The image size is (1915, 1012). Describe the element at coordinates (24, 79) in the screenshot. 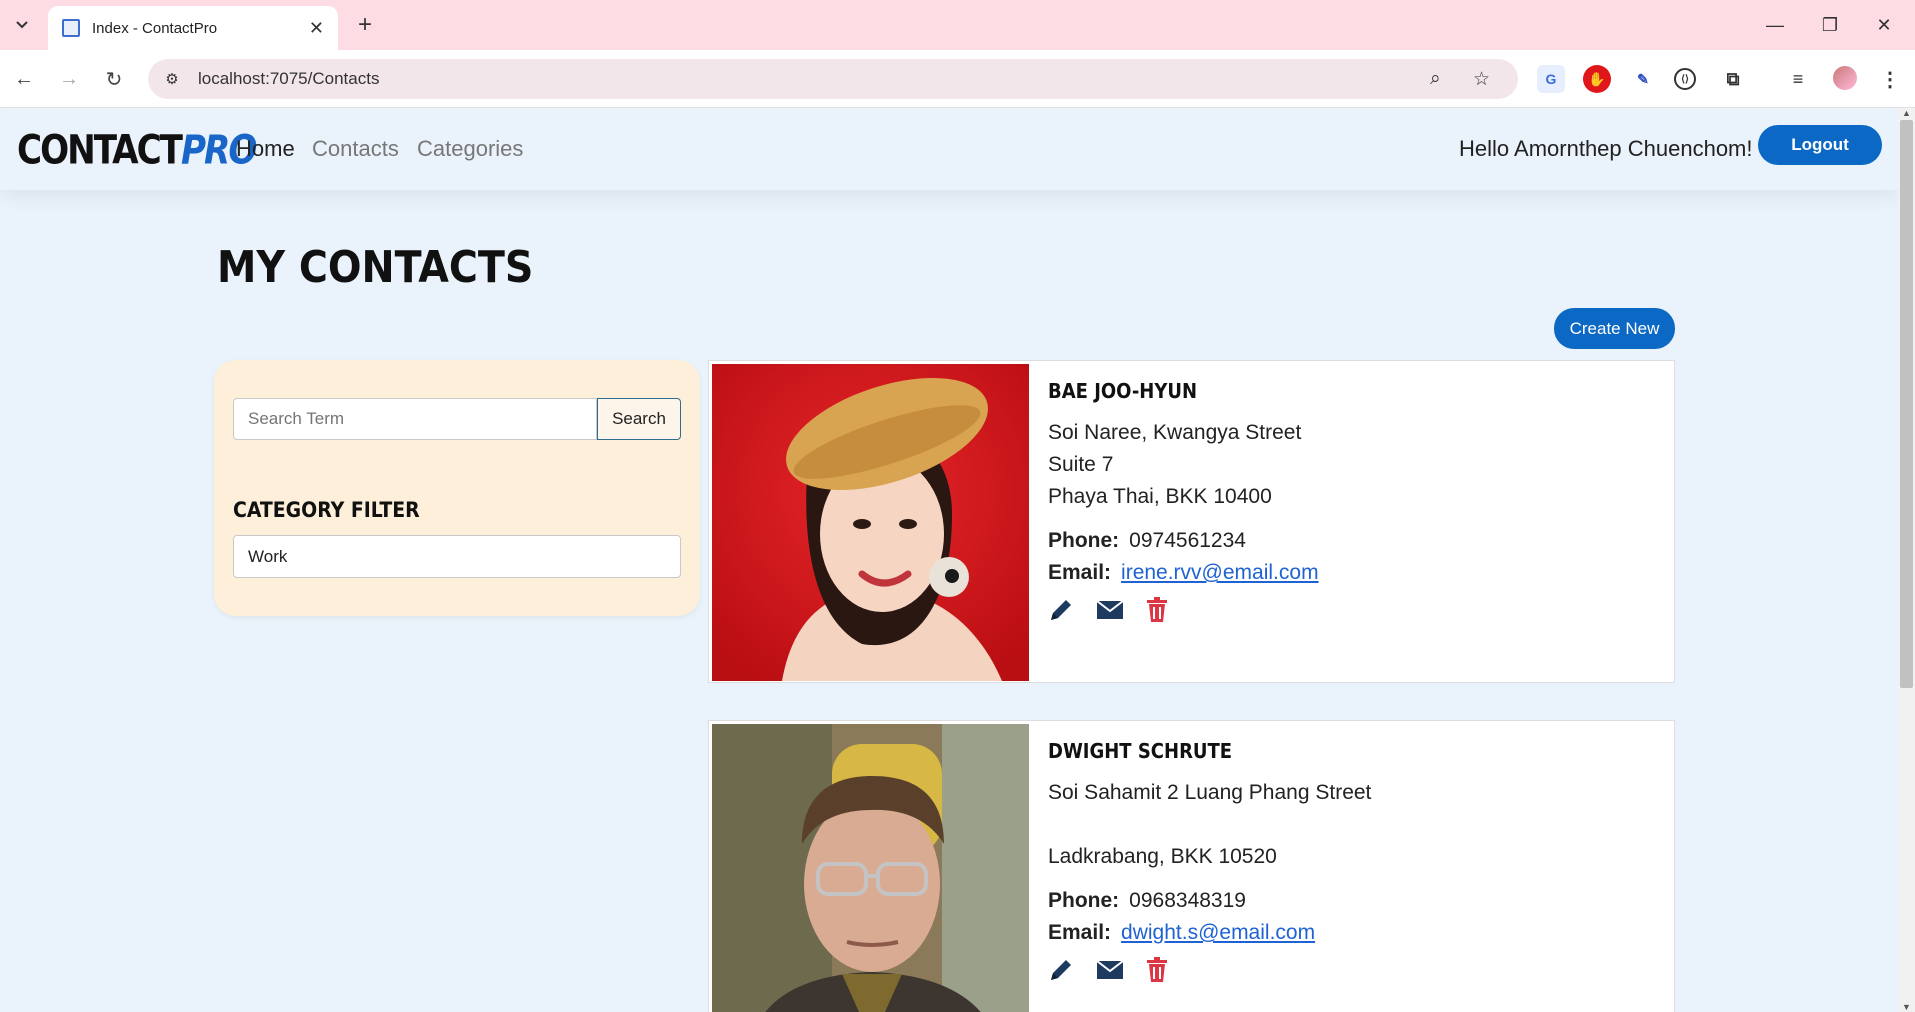

I see `back-button: ←` at that location.